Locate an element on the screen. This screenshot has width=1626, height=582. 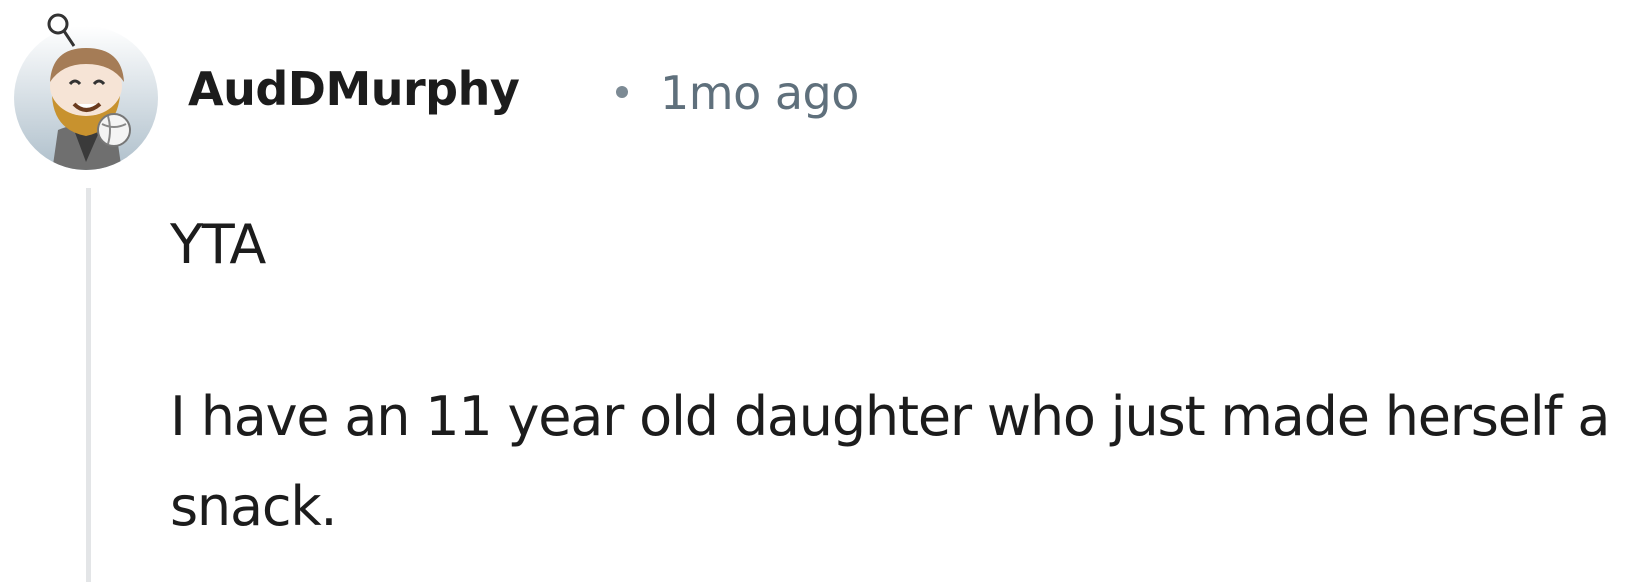
author-username: AudDMurphy is located at coordinates (354, 89).